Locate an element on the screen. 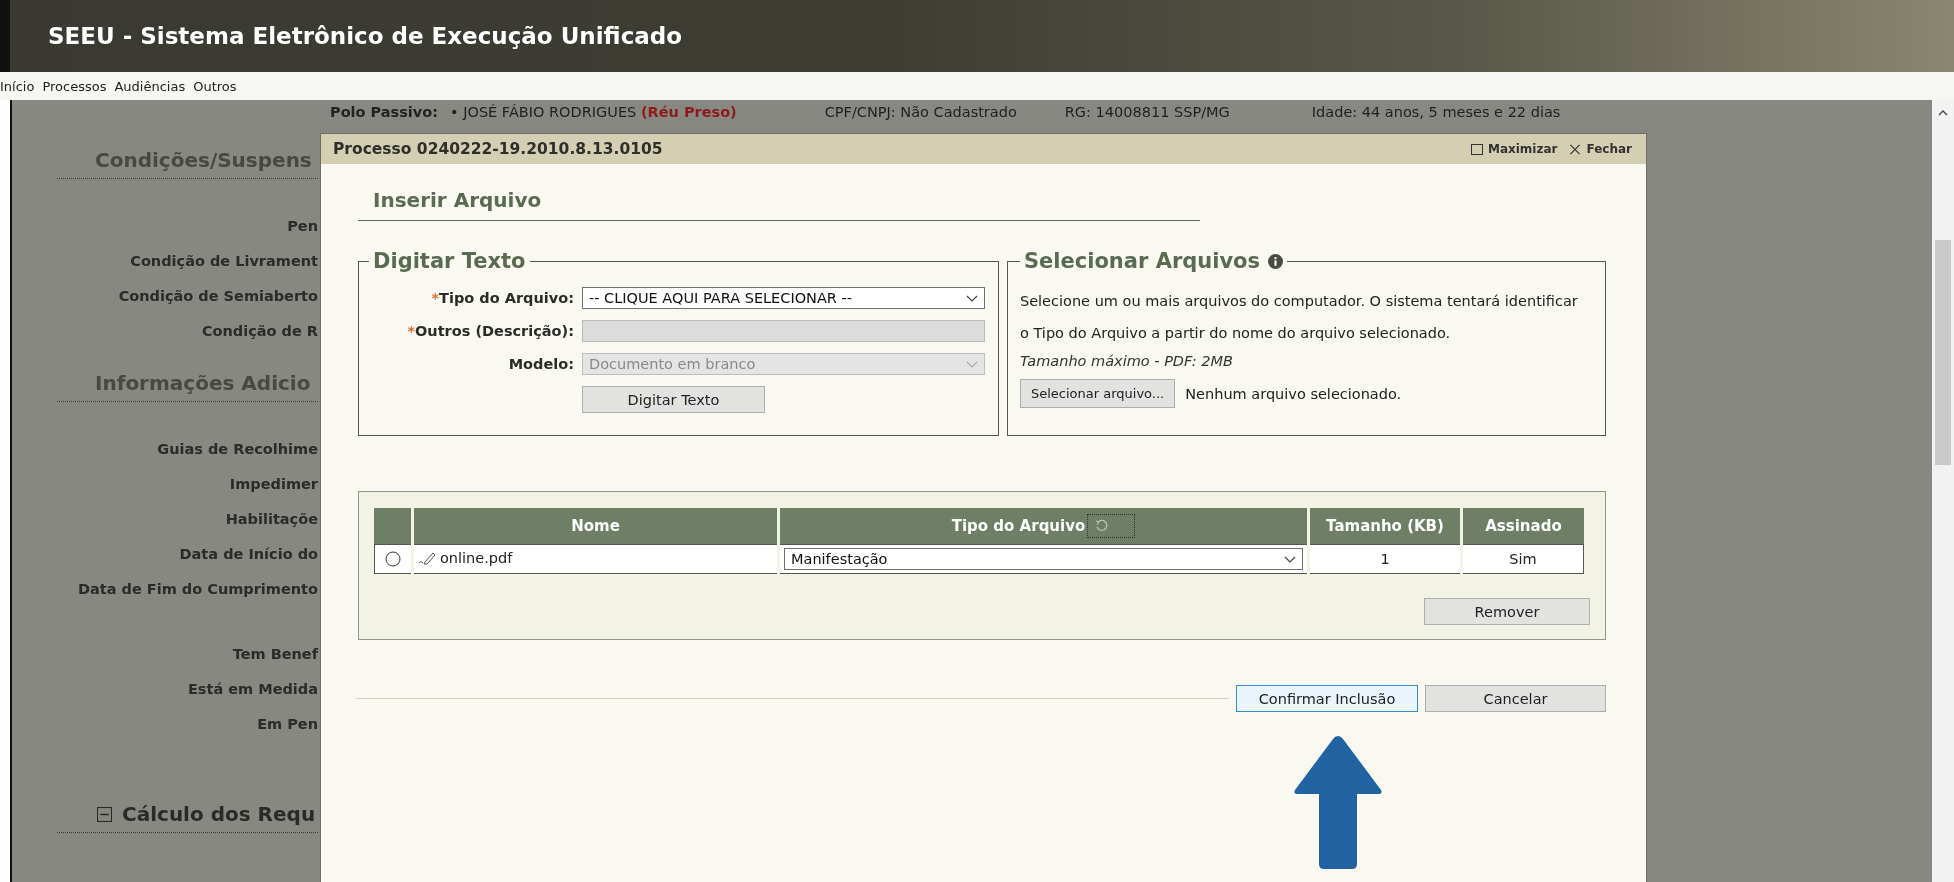 The image size is (1954, 882). dialog-heading: Inserir Arquivo is located at coordinates (779, 204).